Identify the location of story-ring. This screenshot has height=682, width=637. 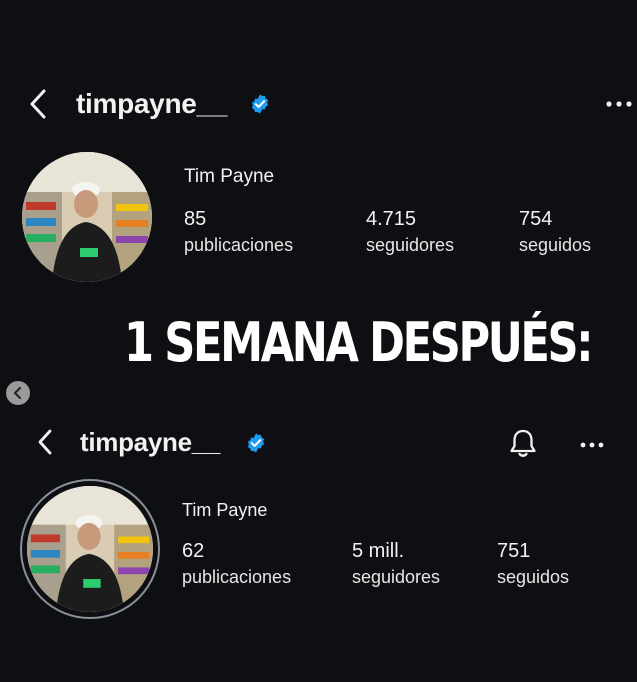
(90, 549).